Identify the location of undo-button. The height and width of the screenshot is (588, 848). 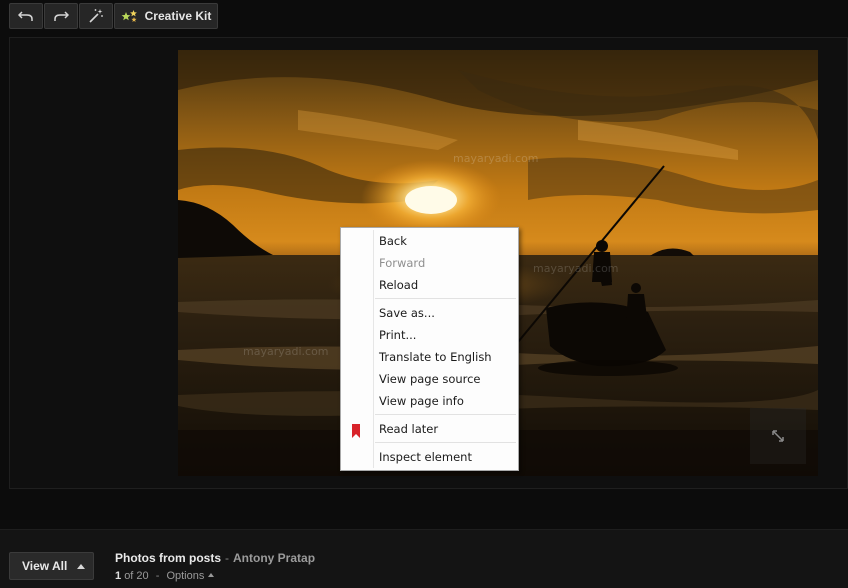
(26, 16).